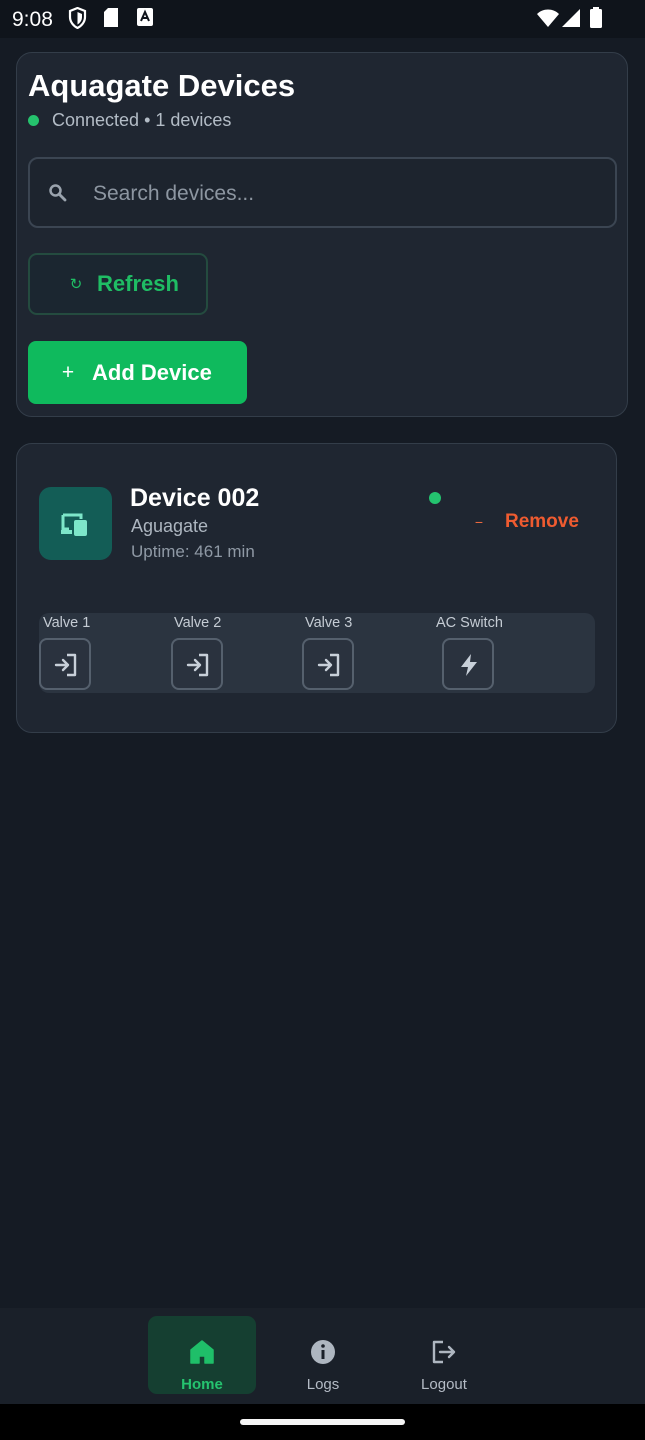 The width and height of the screenshot is (645, 1440). What do you see at coordinates (67, 623) in the screenshot?
I see `control-label: Valve 1` at bounding box center [67, 623].